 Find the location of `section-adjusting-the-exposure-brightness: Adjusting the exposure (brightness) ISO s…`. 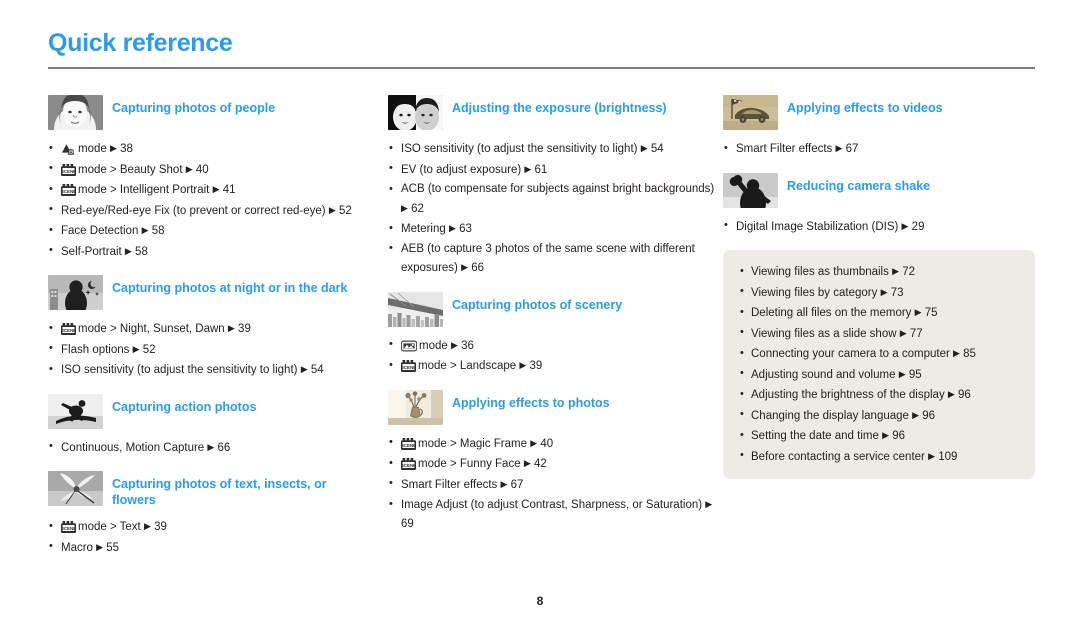

section-adjusting-the-exposure-brightness: Adjusting the exposure (brightness) ISO s… is located at coordinates (555, 186).